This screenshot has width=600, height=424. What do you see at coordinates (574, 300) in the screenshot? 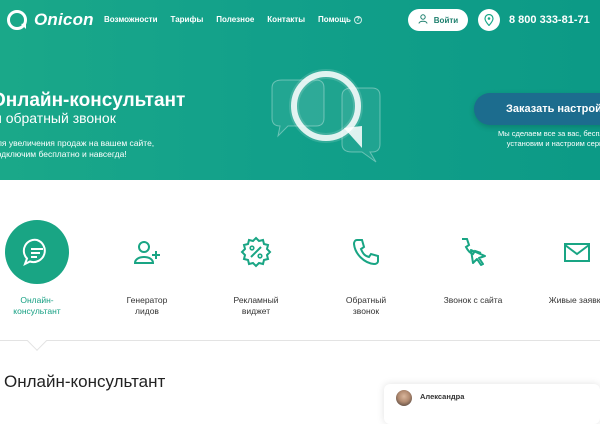
I see `feature-label: Живые заявки` at bounding box center [574, 300].